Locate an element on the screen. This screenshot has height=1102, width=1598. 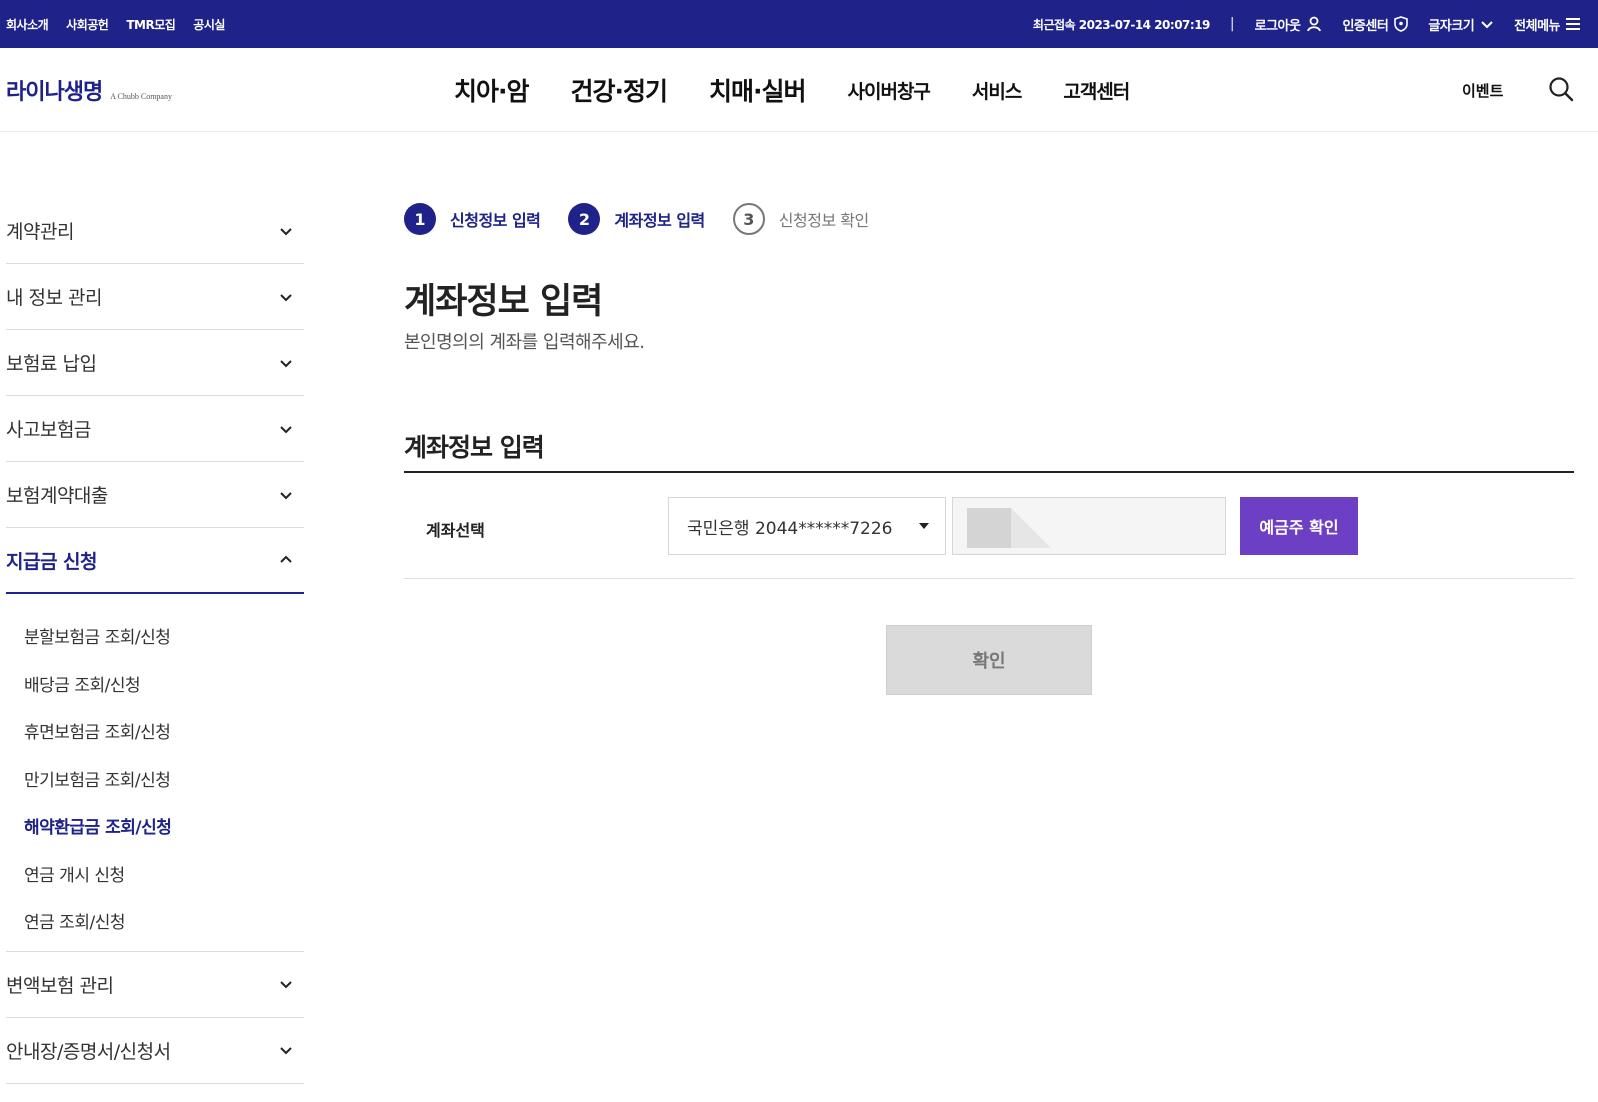
cert-center-button: 인증센터 is located at coordinates (1375, 24).